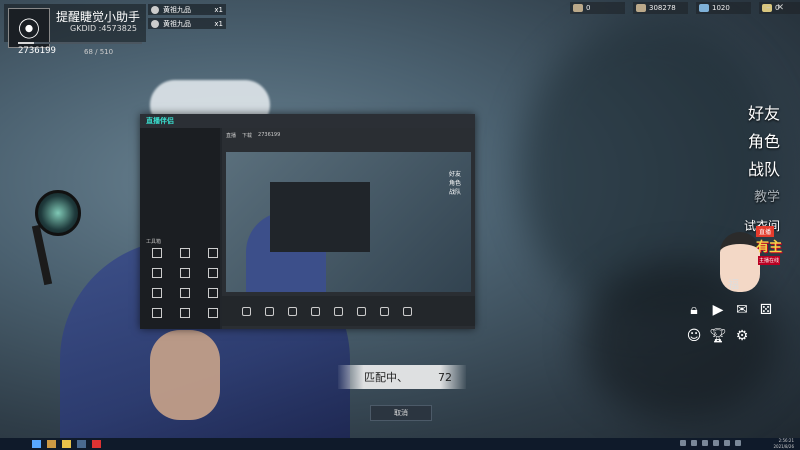 This screenshot has height=450, width=800. I want to click on menu-teach: 教学, so click(762, 198).